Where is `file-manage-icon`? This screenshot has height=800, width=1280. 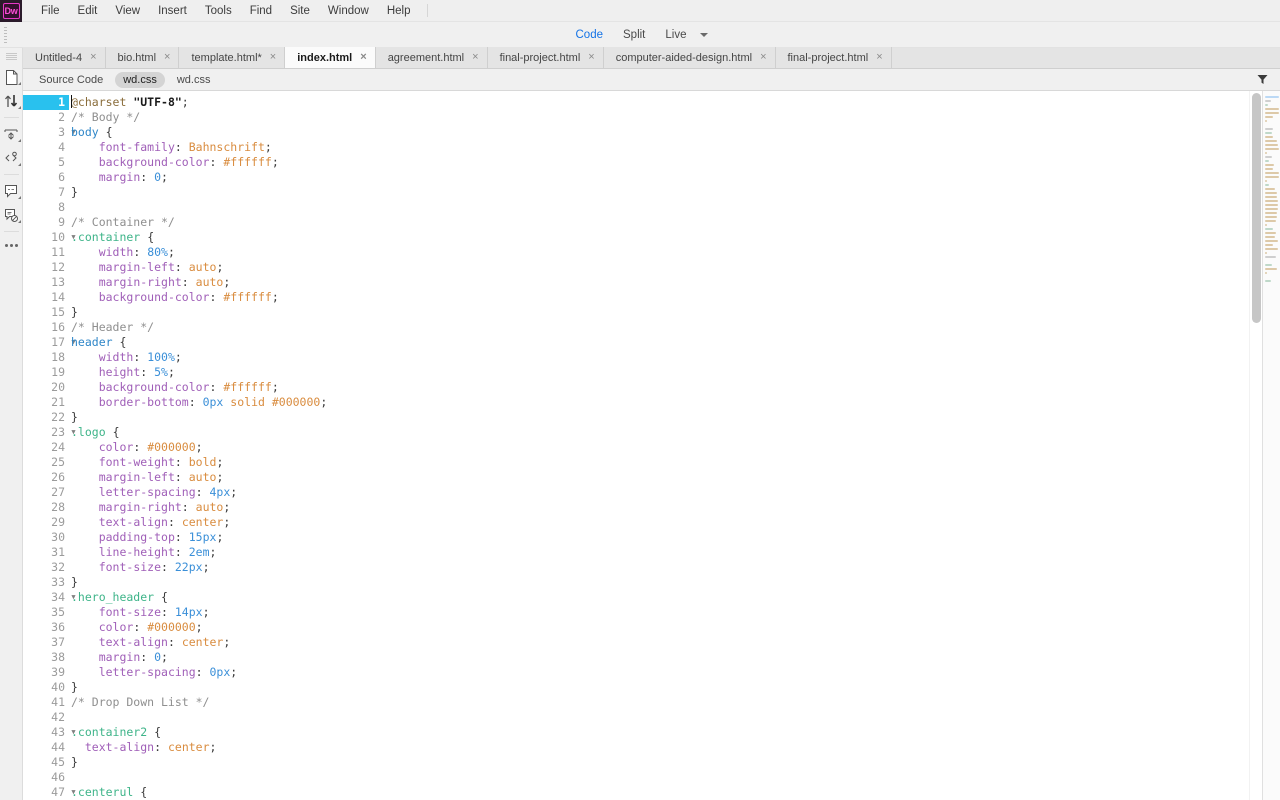 file-manage-icon is located at coordinates (11, 77).